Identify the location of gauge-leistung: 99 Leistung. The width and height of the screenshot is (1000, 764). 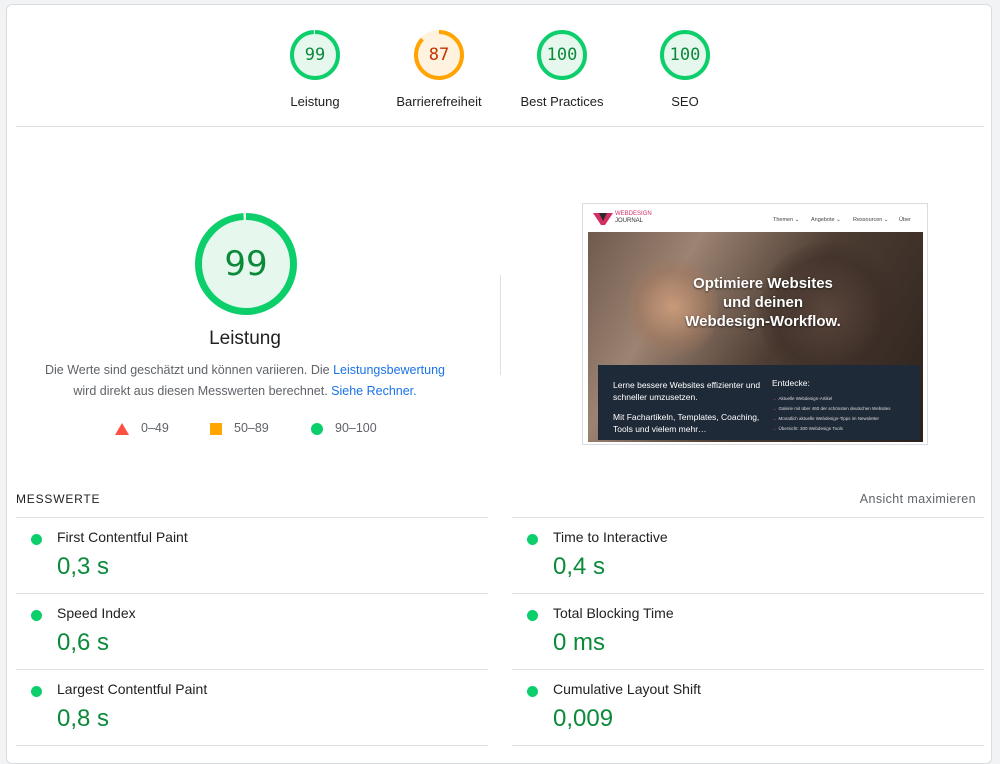
(315, 69).